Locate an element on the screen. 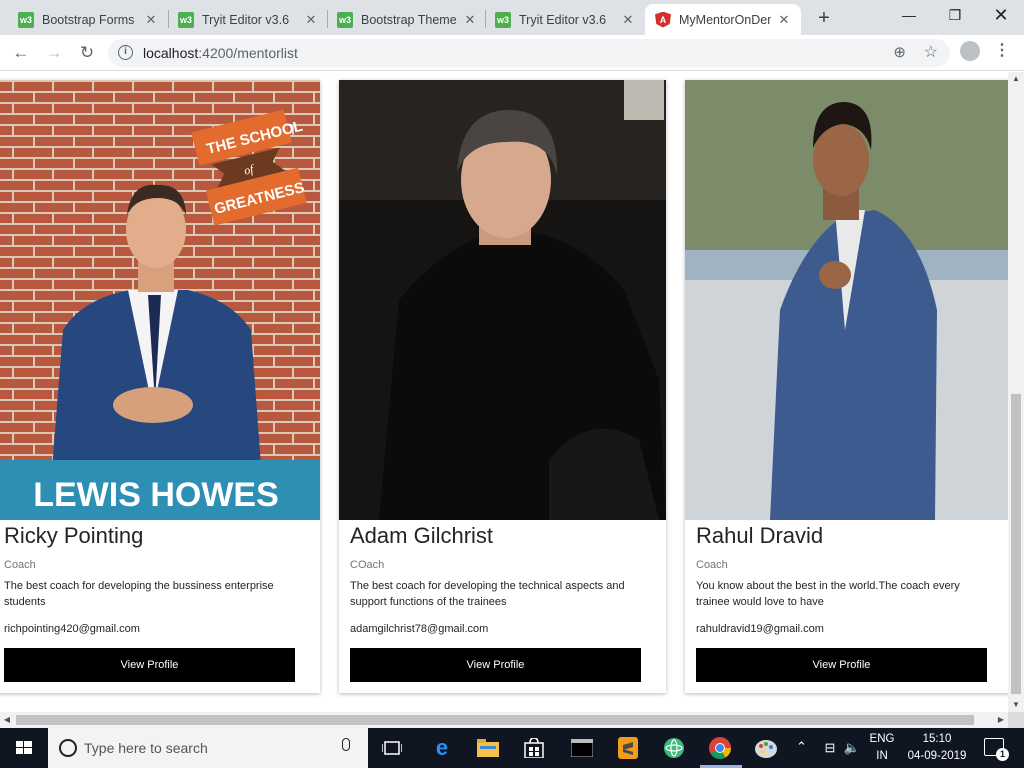 The height and width of the screenshot is (773, 1024). reload-button: ↻ is located at coordinates (87, 53).